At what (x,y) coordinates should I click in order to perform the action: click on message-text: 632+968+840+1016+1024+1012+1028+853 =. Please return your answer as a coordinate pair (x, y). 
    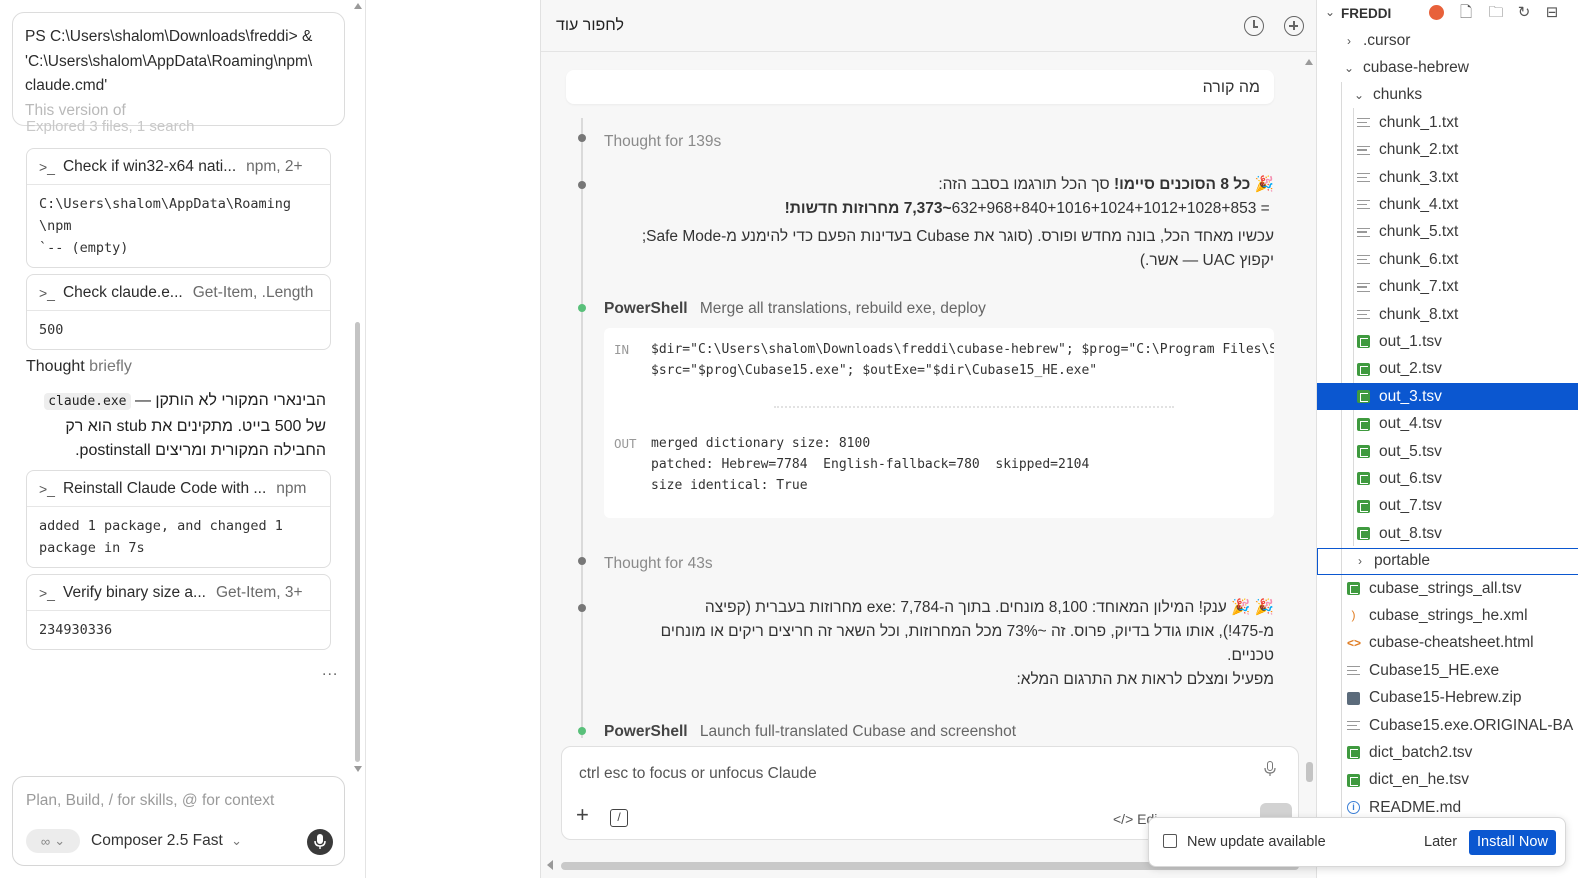
    Looking at the image, I should click on (1112, 208).